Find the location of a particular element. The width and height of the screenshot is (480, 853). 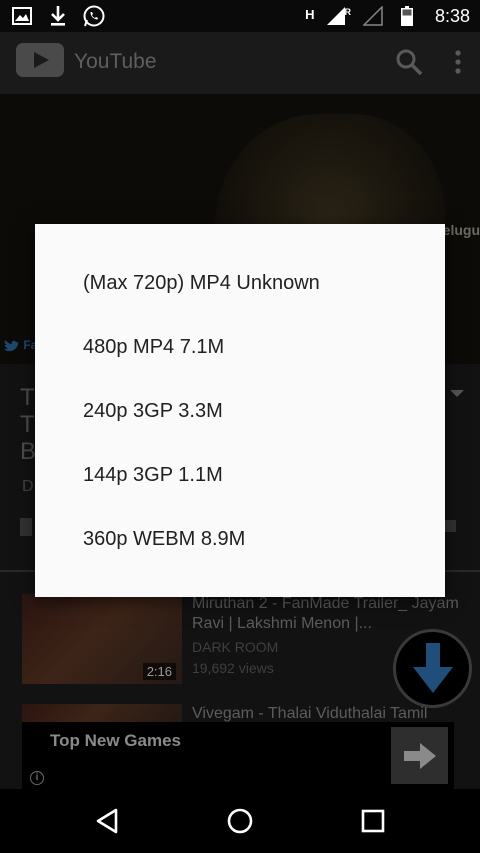

status-clock: 8:38 is located at coordinates (452, 15).